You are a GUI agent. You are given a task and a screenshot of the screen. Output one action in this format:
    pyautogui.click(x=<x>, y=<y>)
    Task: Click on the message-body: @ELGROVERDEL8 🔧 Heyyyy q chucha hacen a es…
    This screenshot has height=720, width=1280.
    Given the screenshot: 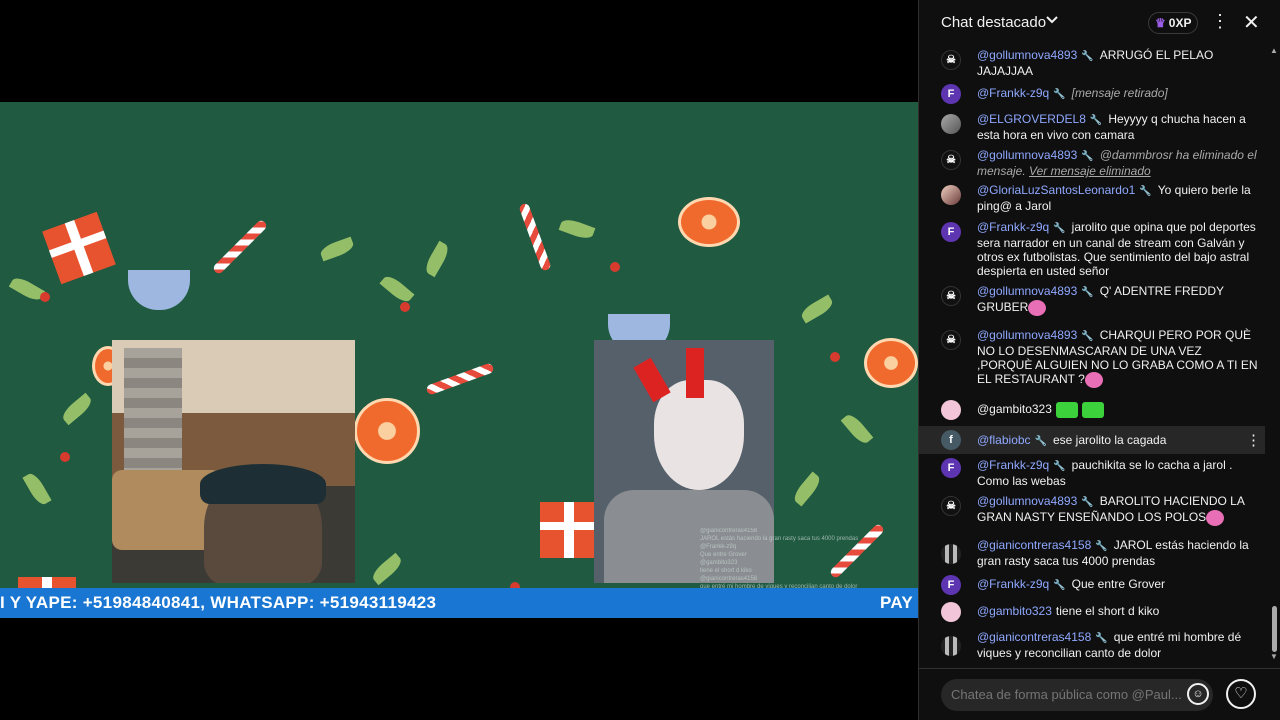 What is the action you would take?
    pyautogui.click(x=1118, y=127)
    